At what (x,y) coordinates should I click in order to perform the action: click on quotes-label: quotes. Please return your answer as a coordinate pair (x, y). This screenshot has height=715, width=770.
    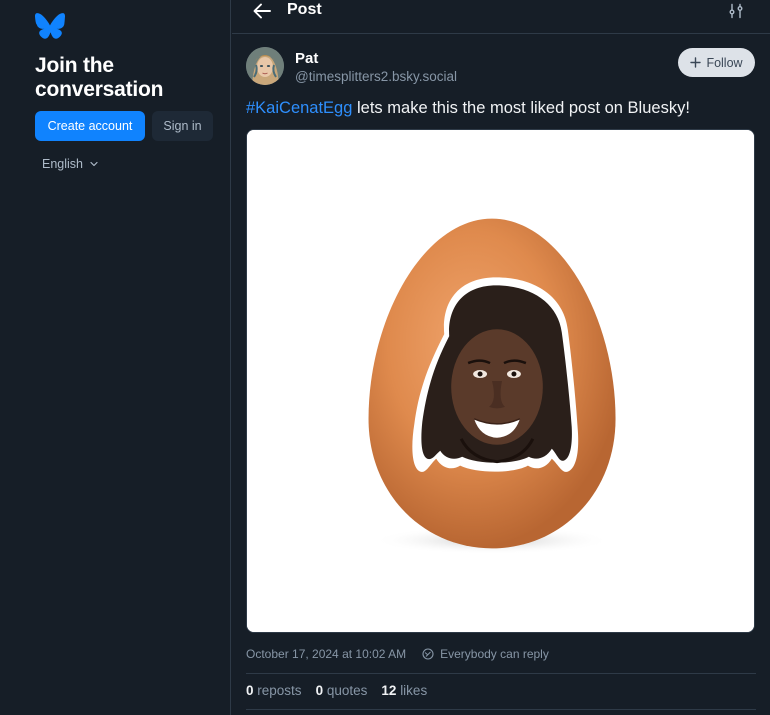
    Looking at the image, I should click on (347, 690).